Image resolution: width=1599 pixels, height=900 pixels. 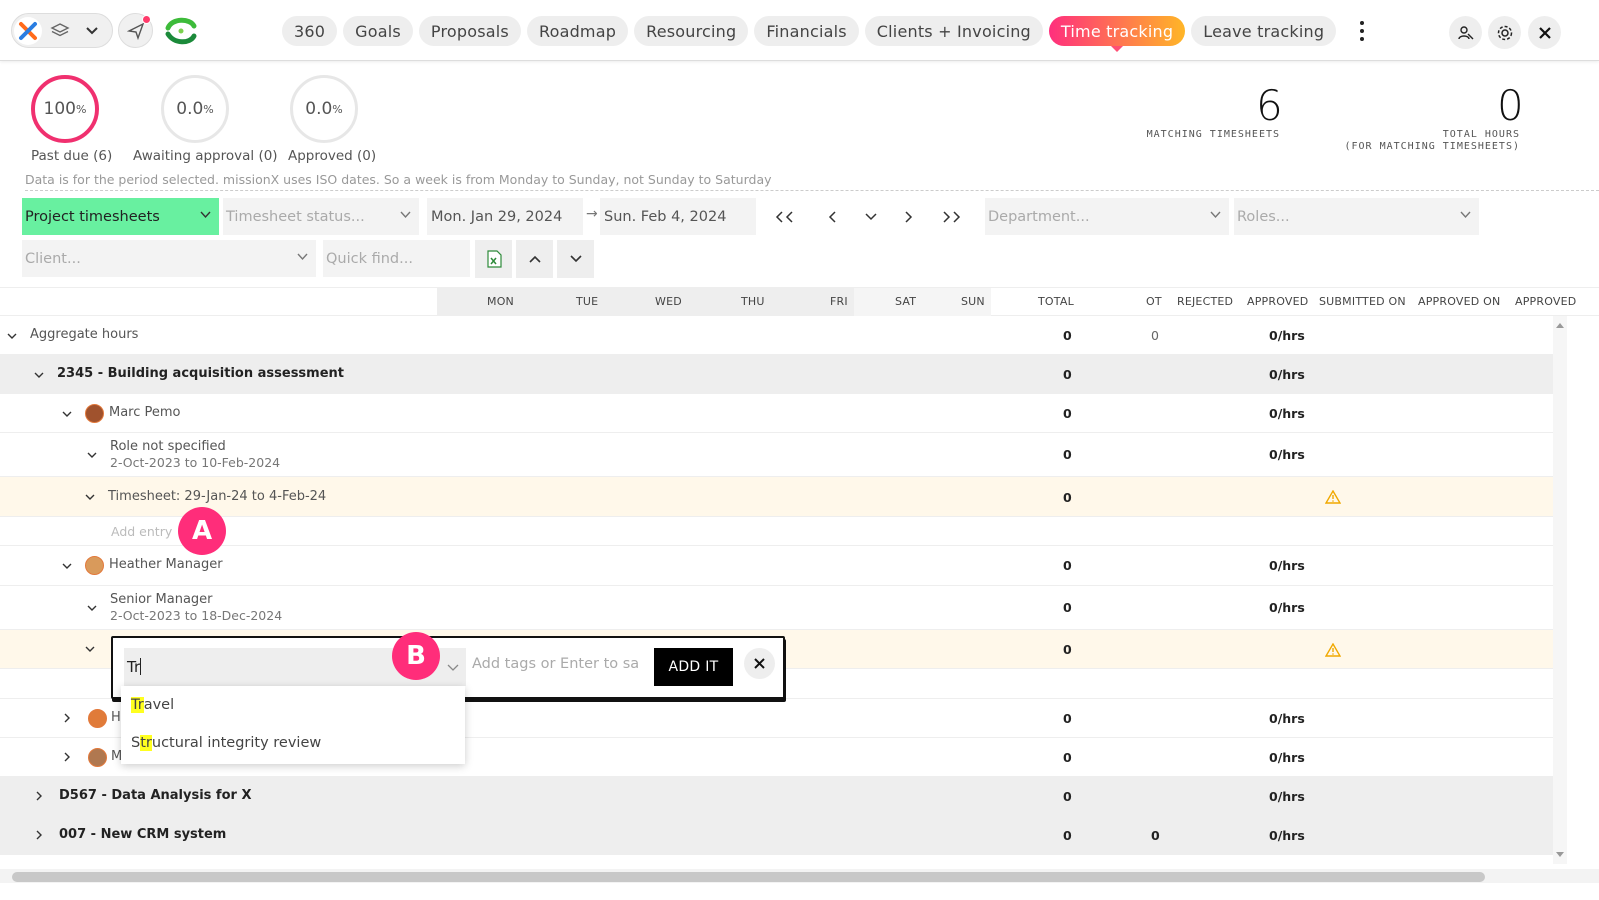 What do you see at coordinates (1362, 31) in the screenshot?
I see `more-menu-icon` at bounding box center [1362, 31].